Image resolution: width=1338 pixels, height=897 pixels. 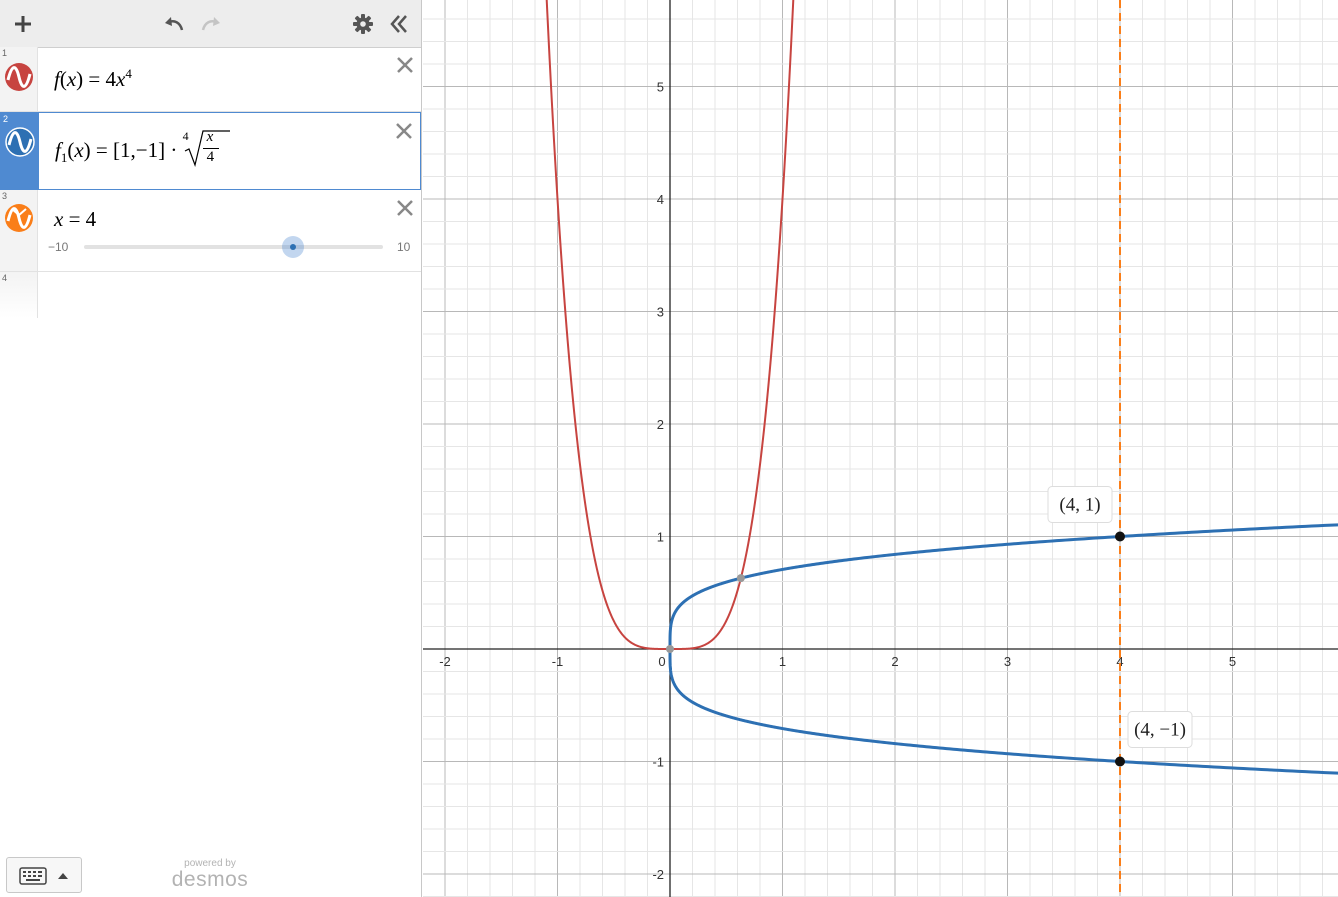 What do you see at coordinates (206, 148) in the screenshot?
I see `nth-root: 4 x 4` at bounding box center [206, 148].